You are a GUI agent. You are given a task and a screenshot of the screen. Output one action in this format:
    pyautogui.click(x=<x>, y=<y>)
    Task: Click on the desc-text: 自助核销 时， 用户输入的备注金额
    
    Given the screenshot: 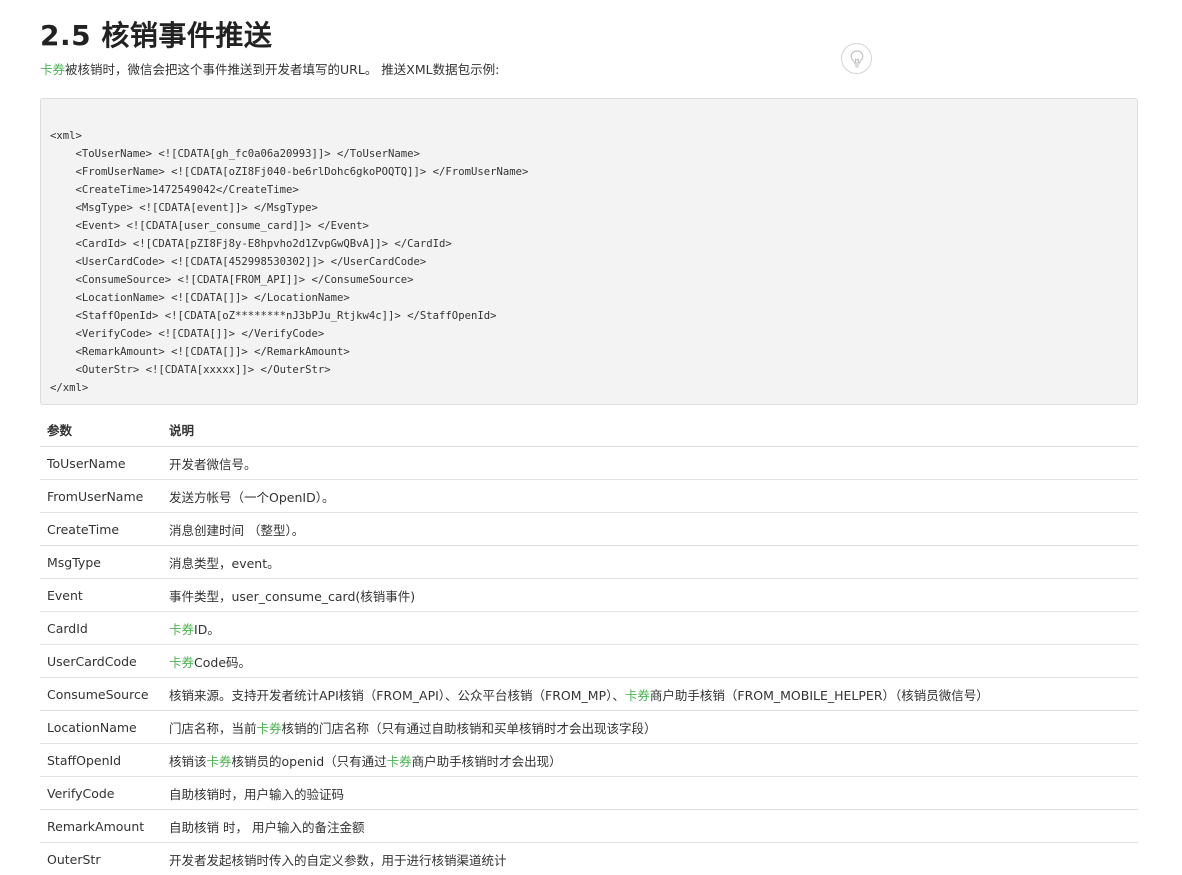 What is the action you would take?
    pyautogui.click(x=267, y=827)
    